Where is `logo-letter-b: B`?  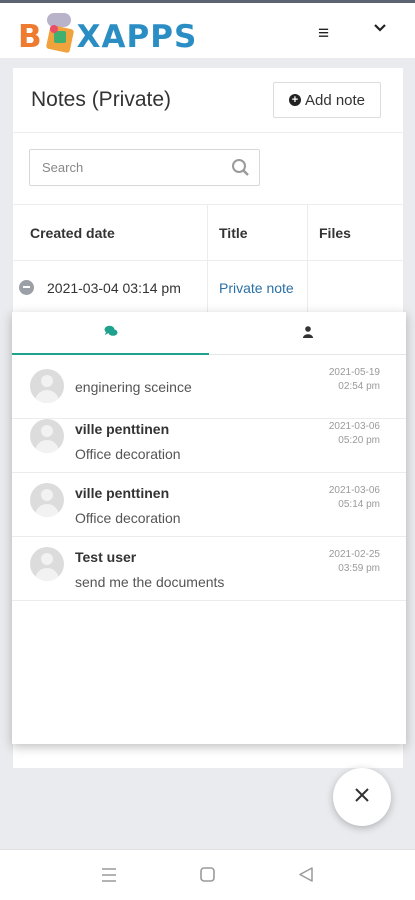 logo-letter-b: B is located at coordinates (30, 37).